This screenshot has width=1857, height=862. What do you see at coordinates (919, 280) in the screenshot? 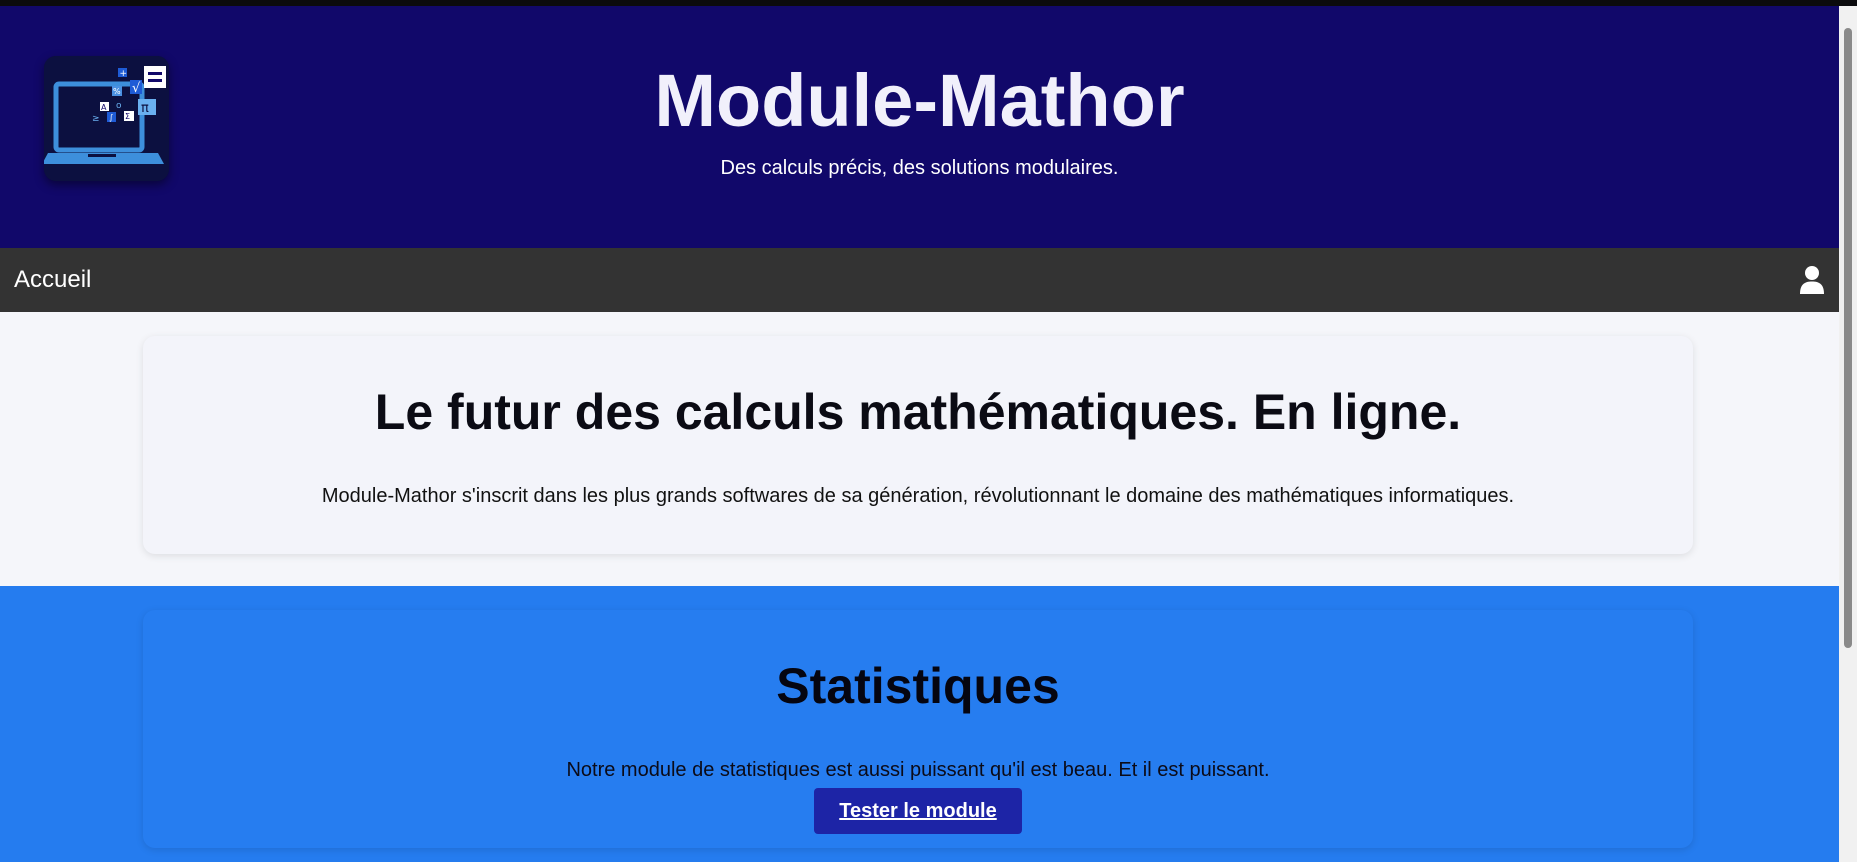
I see `navbar: Accueil` at bounding box center [919, 280].